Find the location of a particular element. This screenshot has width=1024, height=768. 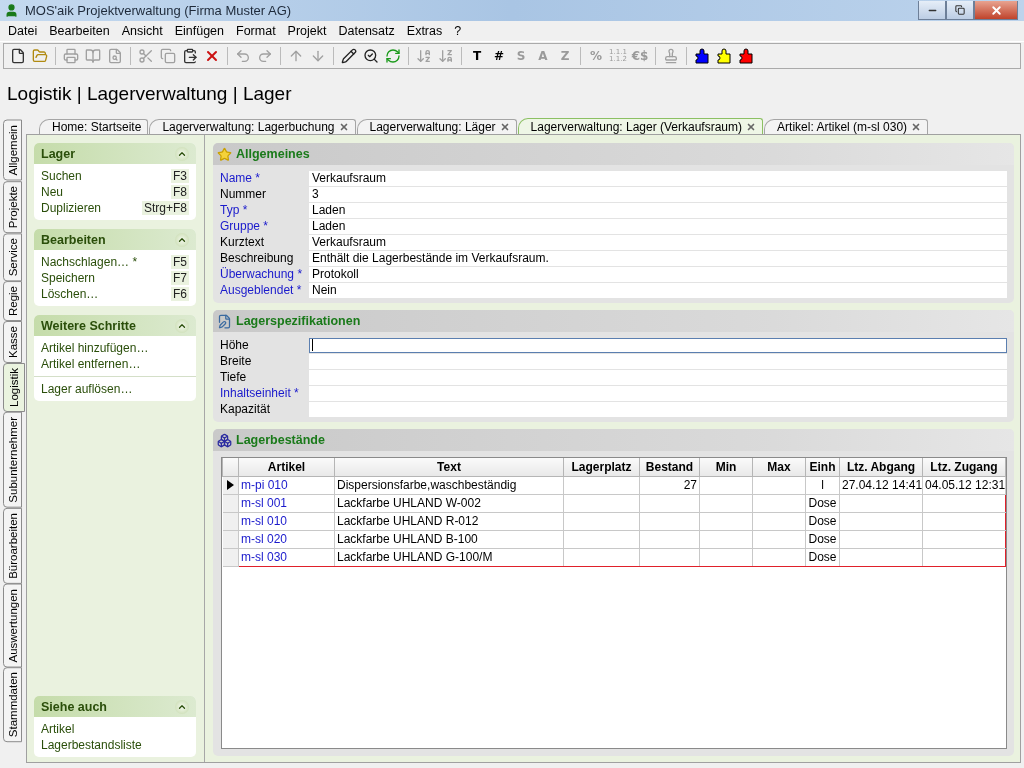

toolbar-button: T is located at coordinates (477, 56).